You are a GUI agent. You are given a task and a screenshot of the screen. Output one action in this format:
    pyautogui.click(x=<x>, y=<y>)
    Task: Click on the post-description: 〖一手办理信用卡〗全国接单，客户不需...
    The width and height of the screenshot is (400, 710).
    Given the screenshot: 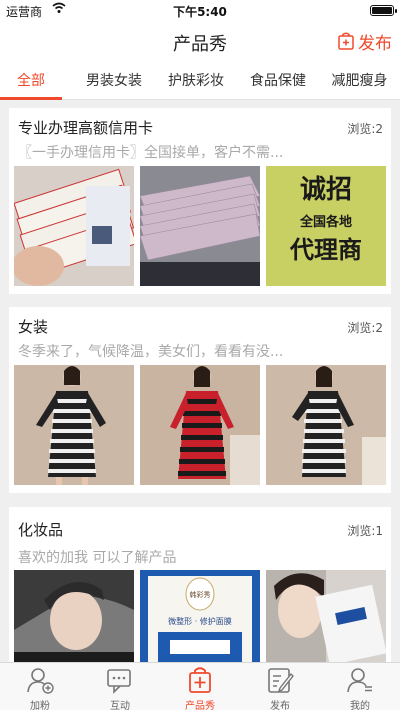 What is the action you would take?
    pyautogui.click(x=151, y=153)
    